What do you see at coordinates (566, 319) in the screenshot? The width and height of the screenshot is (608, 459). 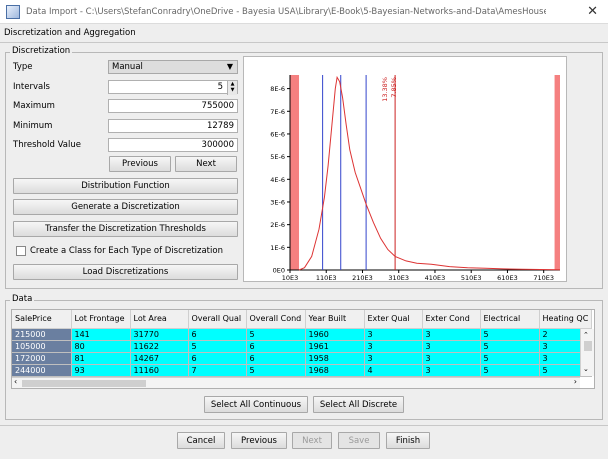 I see `column-header: Heating QC` at bounding box center [566, 319].